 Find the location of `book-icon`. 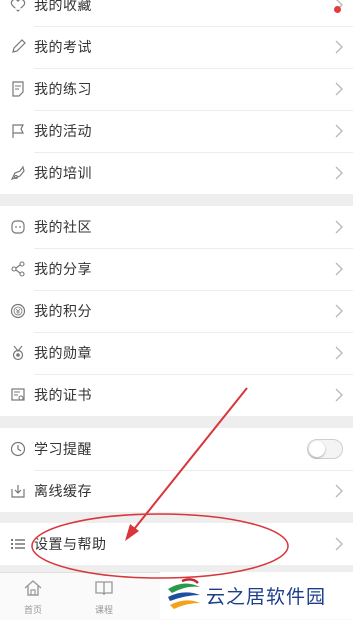

book-icon is located at coordinates (104, 588).